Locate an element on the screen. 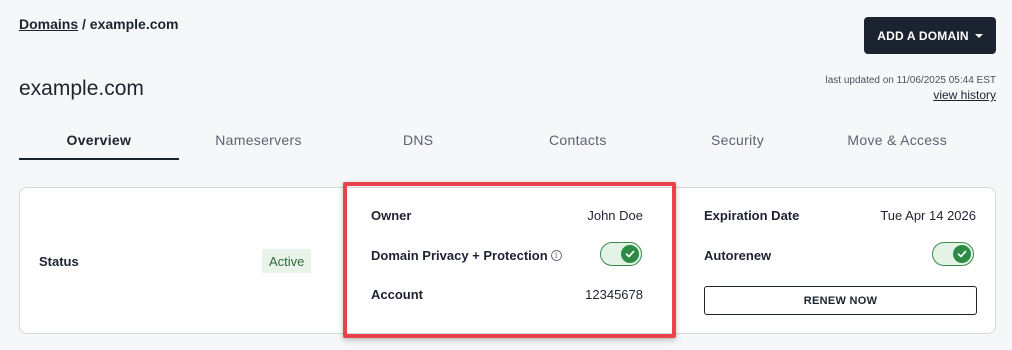 The width and height of the screenshot is (1012, 350). breadcrumb-link-domains: Domains is located at coordinates (48, 24).